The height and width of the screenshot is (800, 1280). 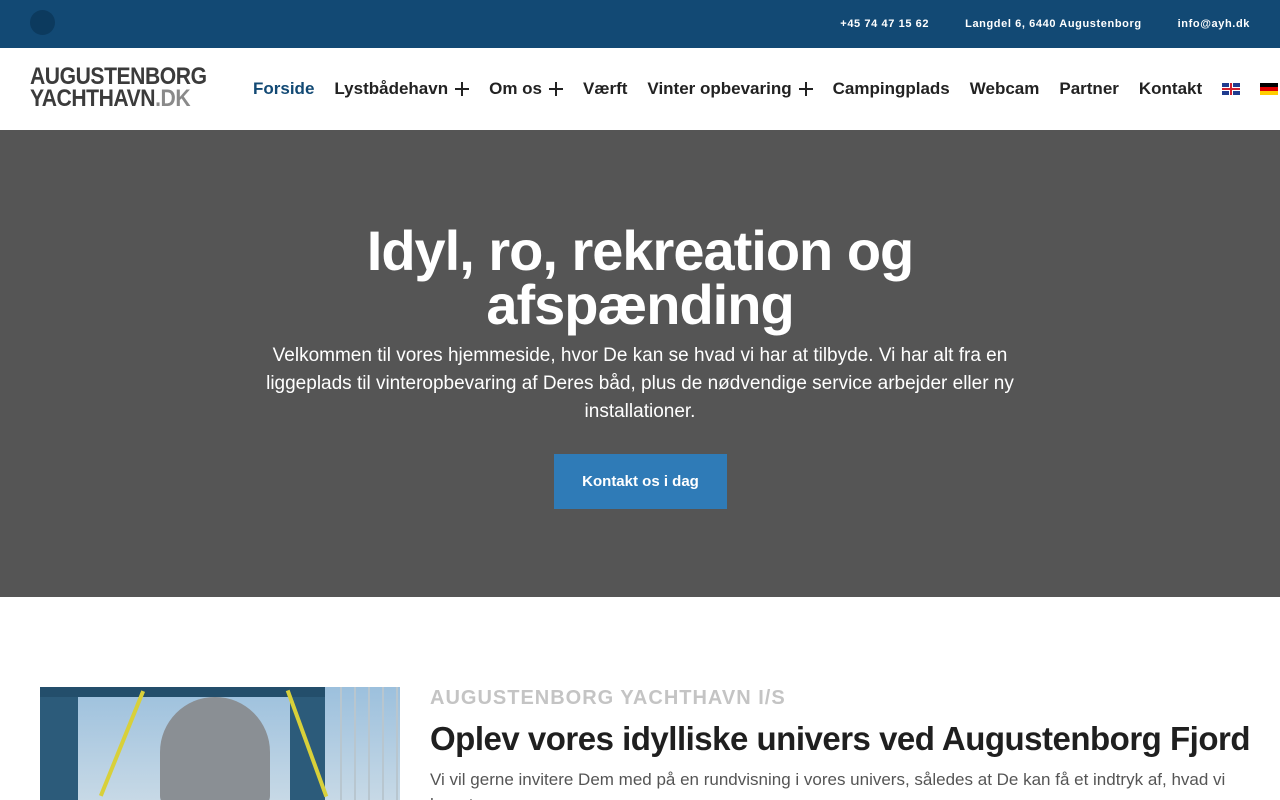 What do you see at coordinates (719, 88) in the screenshot?
I see `nav-item-label: Vinter opbevaring` at bounding box center [719, 88].